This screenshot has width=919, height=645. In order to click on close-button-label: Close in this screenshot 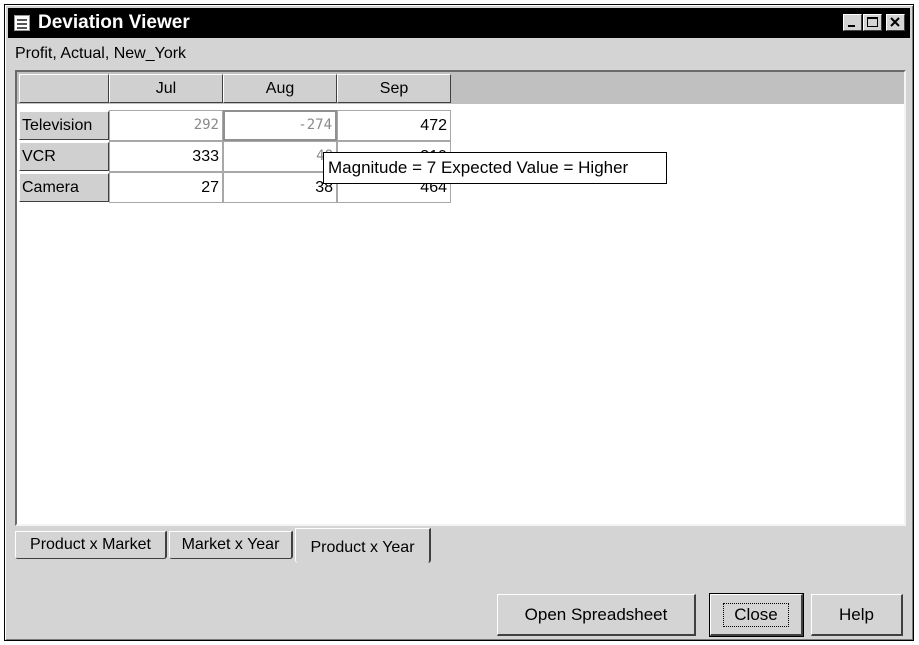, I will do `click(756, 615)`.